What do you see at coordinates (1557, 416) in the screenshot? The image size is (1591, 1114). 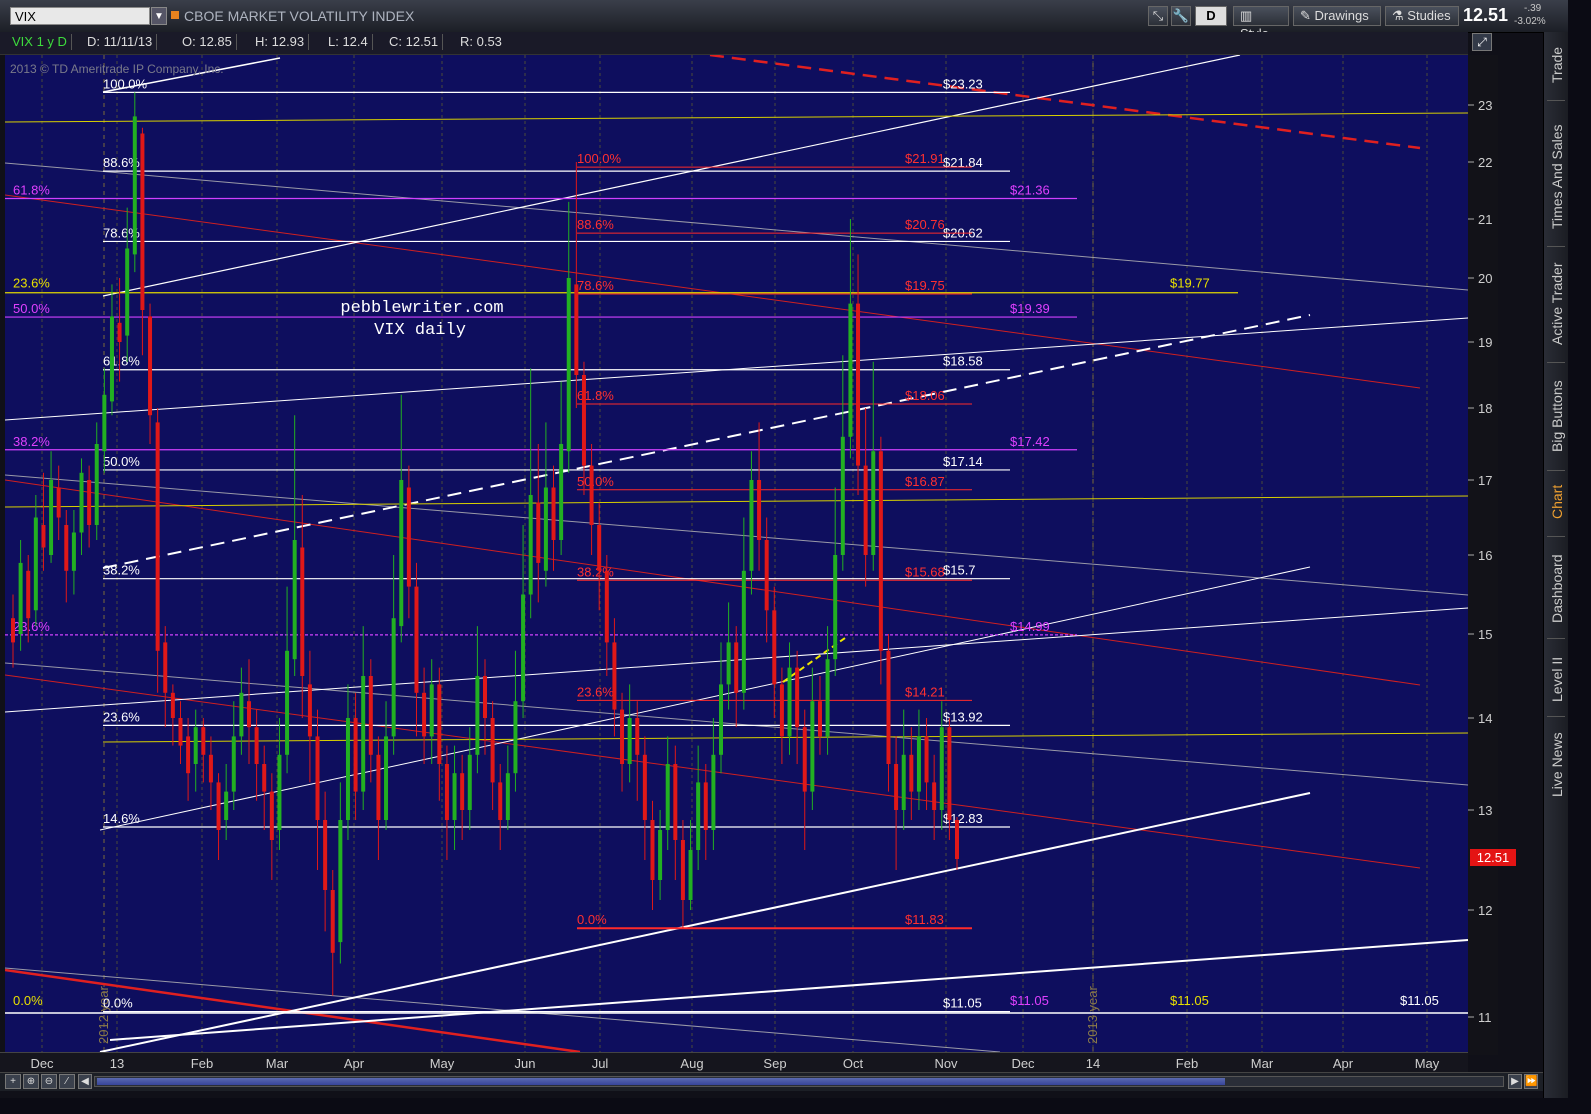 I see `side-tab-big-buttons: Big Buttons` at bounding box center [1557, 416].